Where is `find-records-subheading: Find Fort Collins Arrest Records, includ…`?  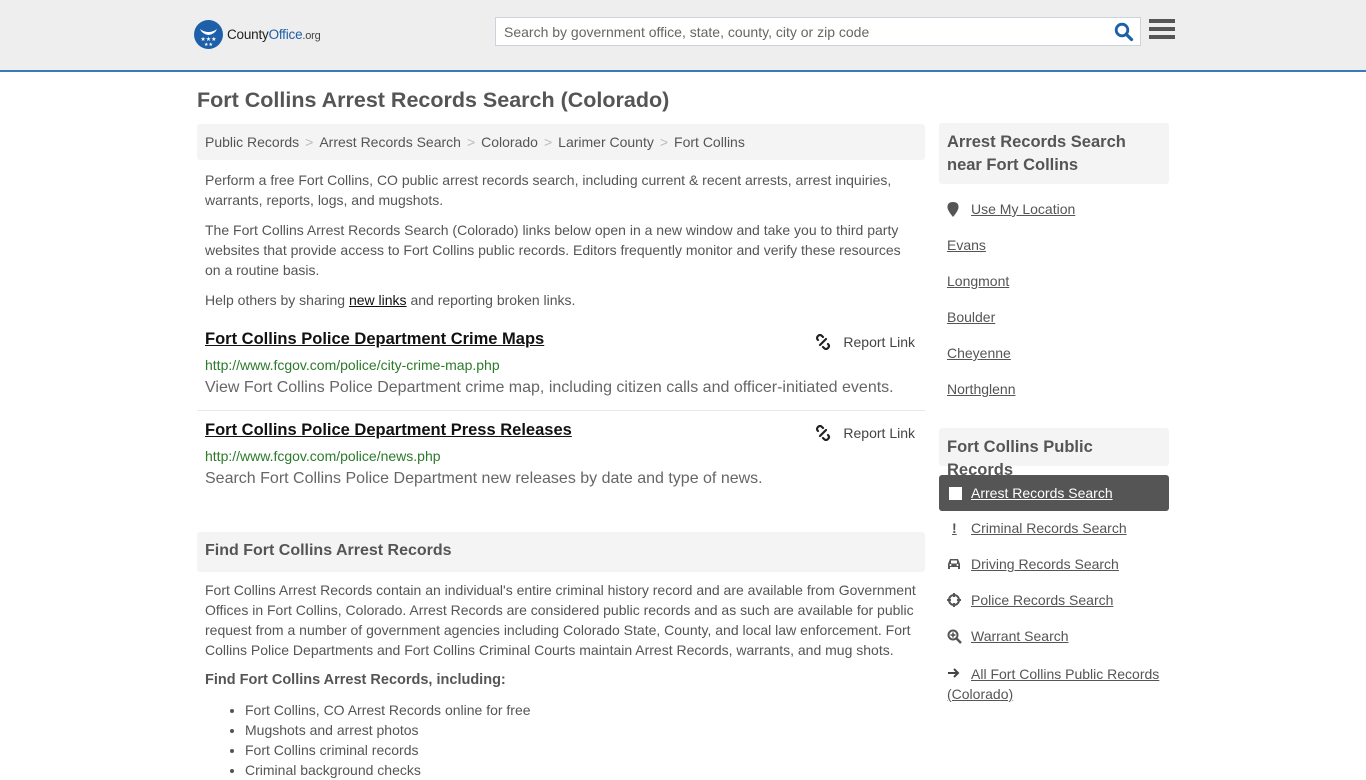 find-records-subheading: Find Fort Collins Arrest Records, includ… is located at coordinates (355, 680).